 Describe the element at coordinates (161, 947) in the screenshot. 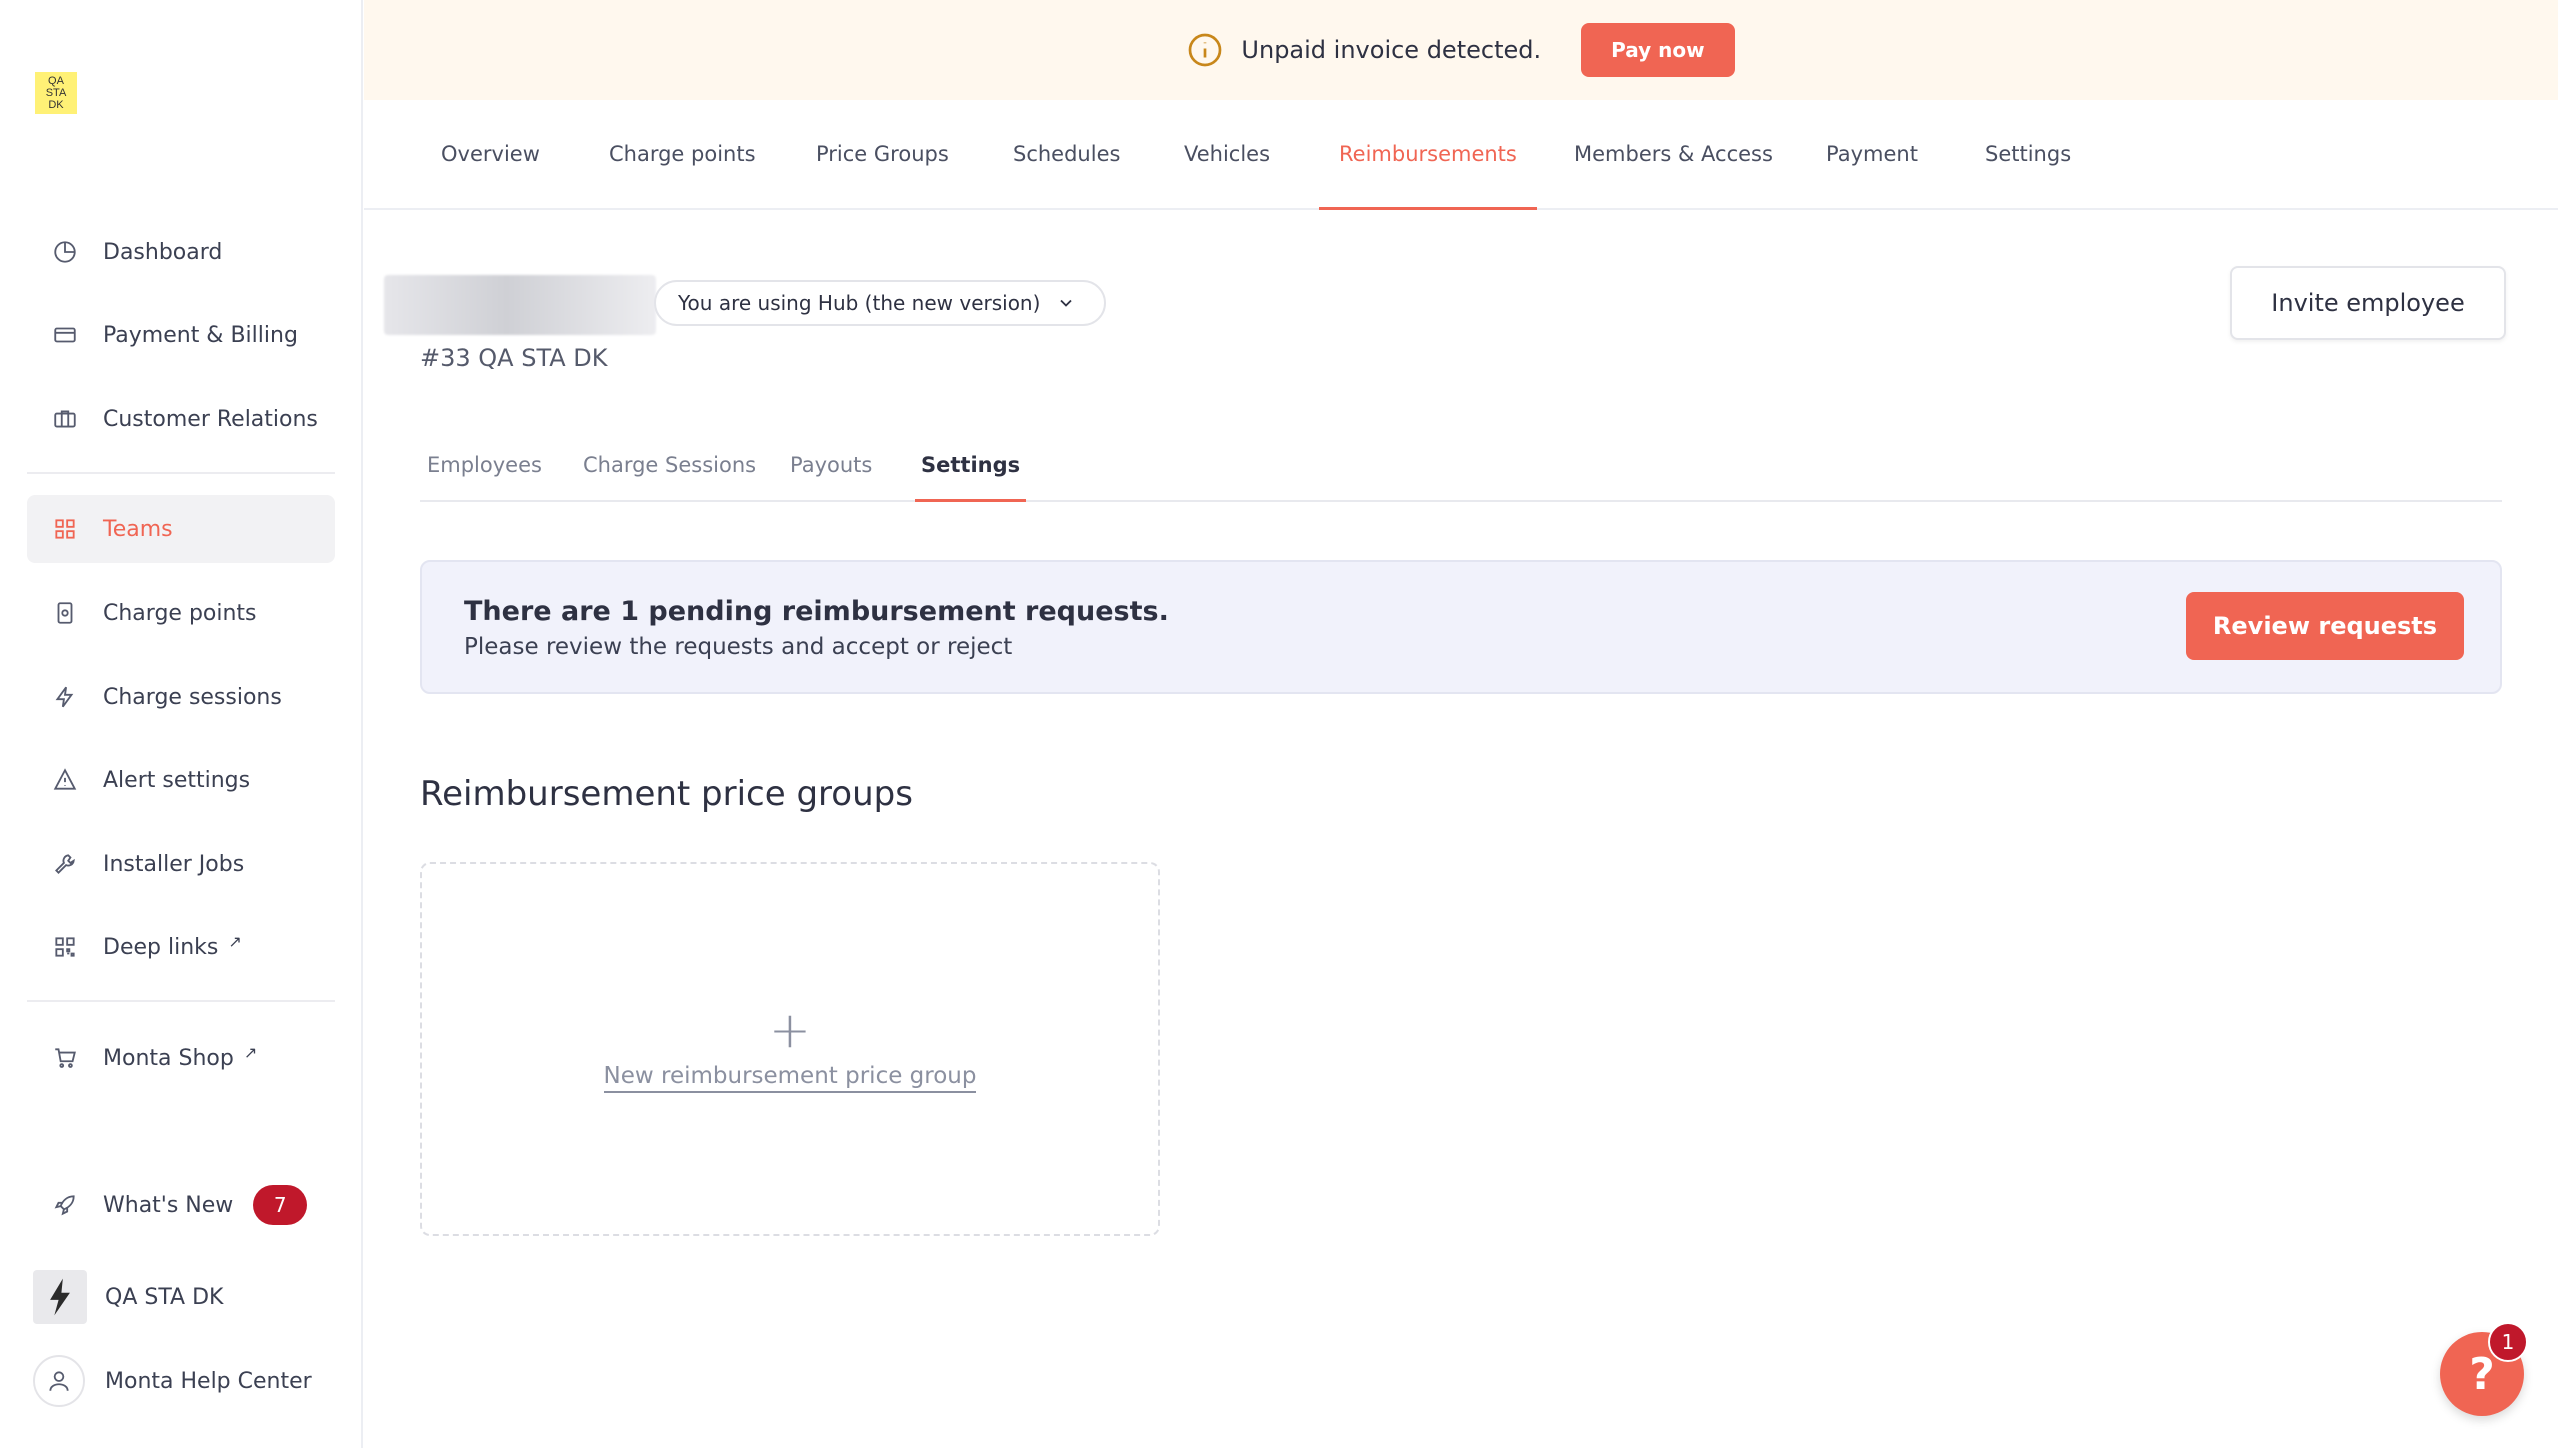

I see `sidebar-item-label: Deep links` at that location.